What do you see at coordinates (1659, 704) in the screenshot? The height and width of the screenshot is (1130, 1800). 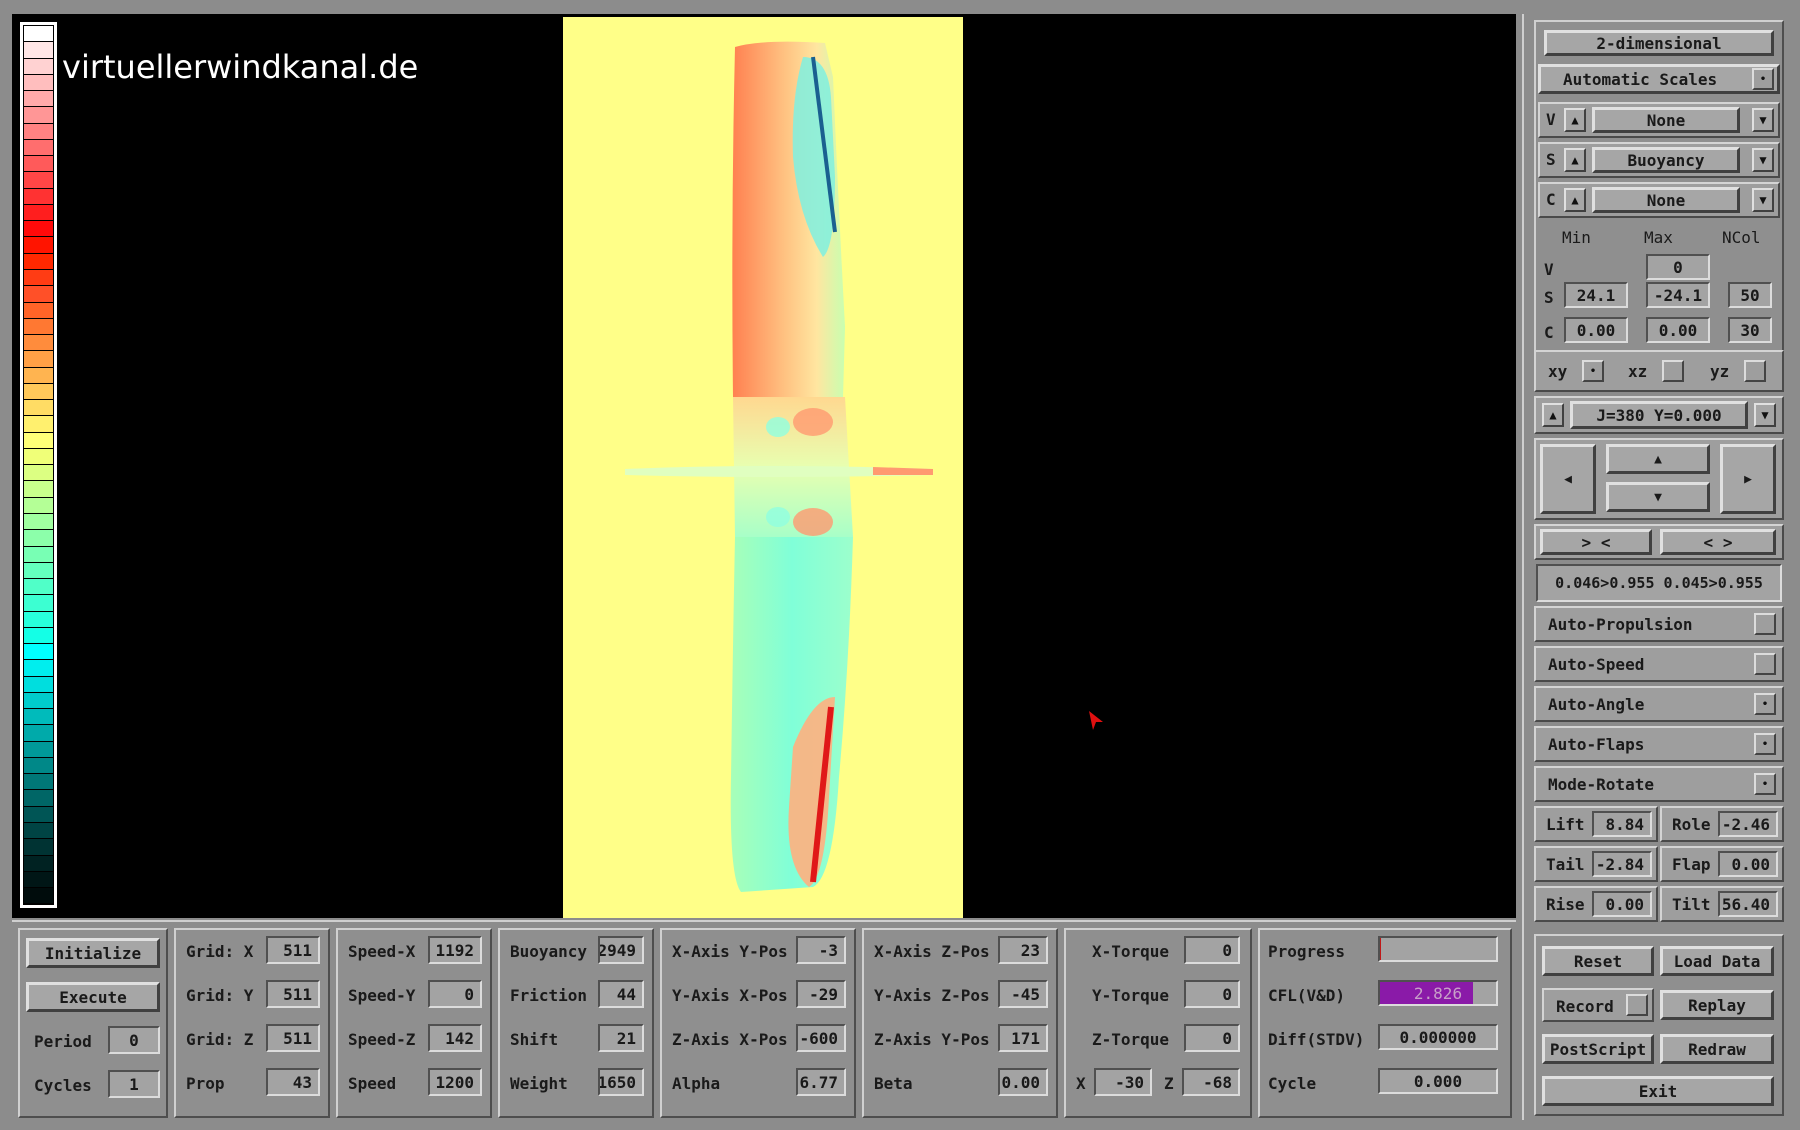 I see `toggle-row: Auto-Angle •` at bounding box center [1659, 704].